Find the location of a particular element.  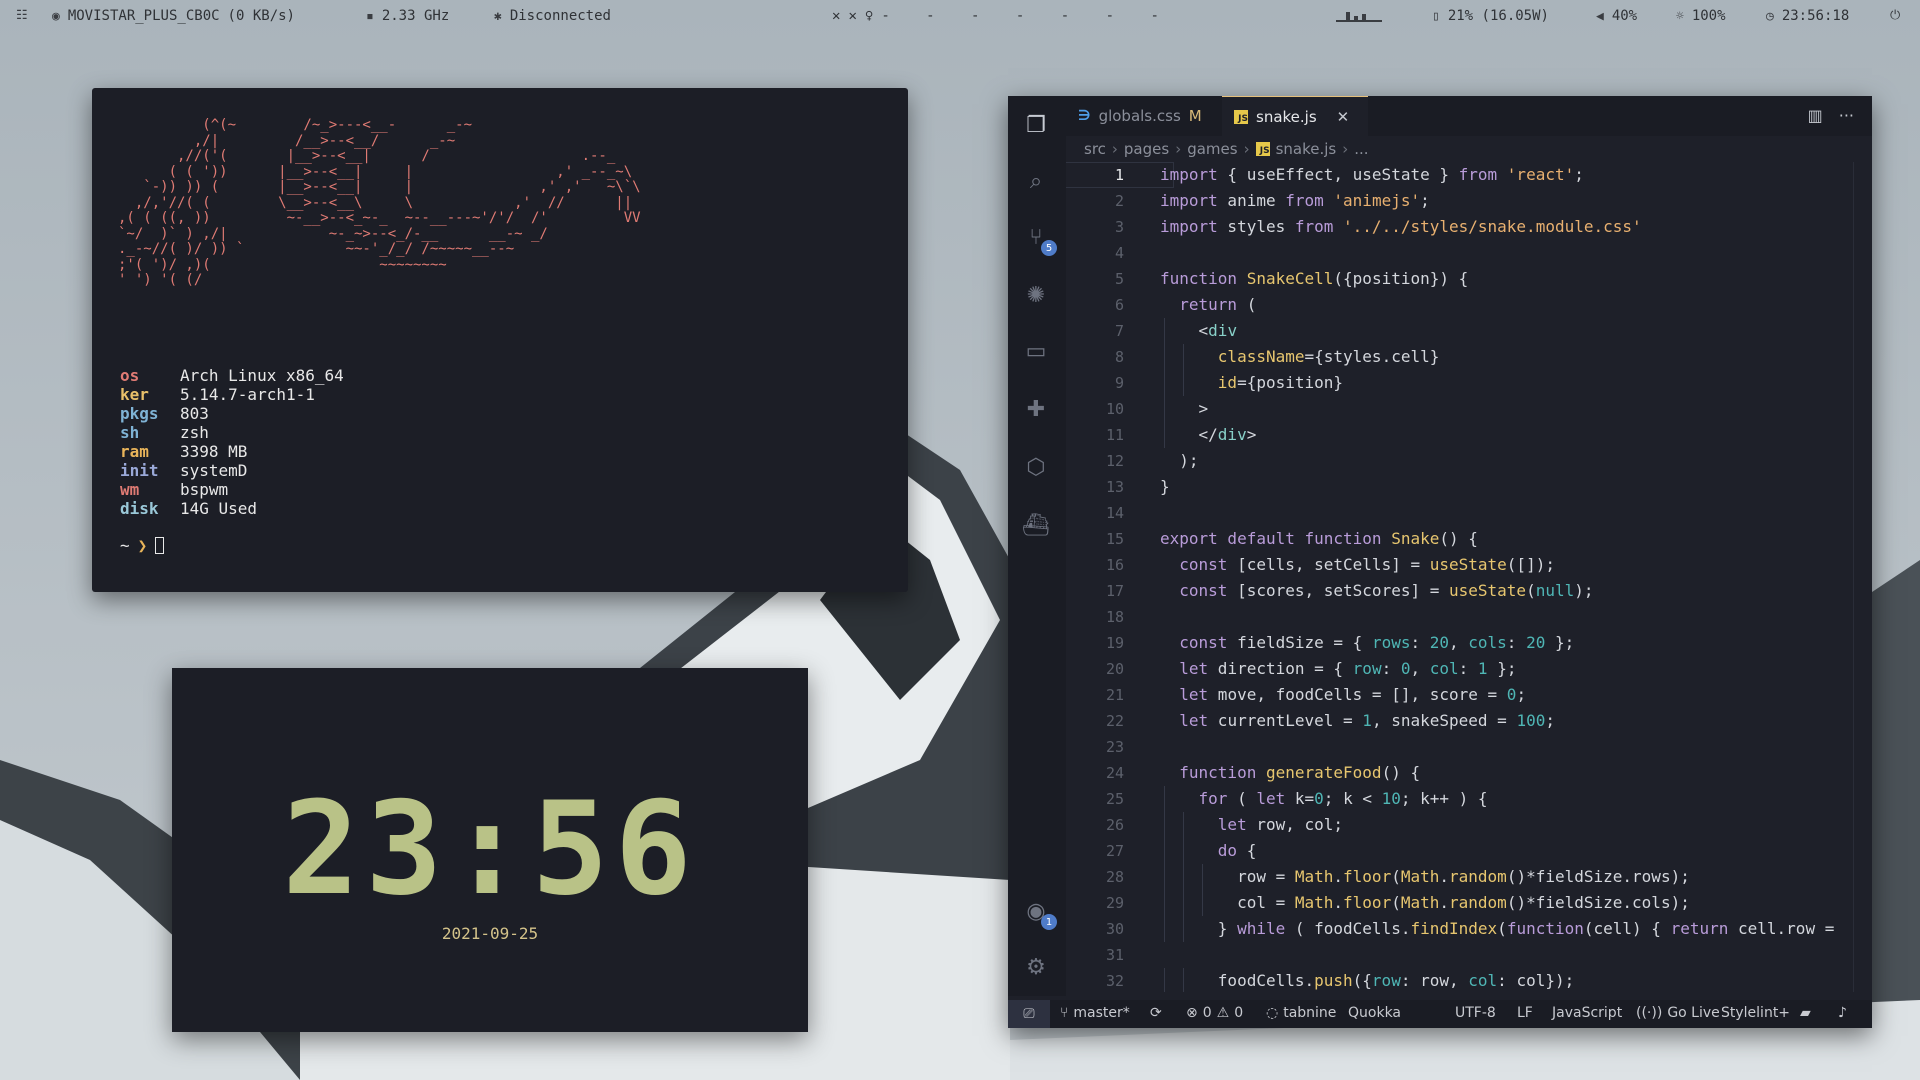

editor-scrollbar is located at coordinates (1858, 577).